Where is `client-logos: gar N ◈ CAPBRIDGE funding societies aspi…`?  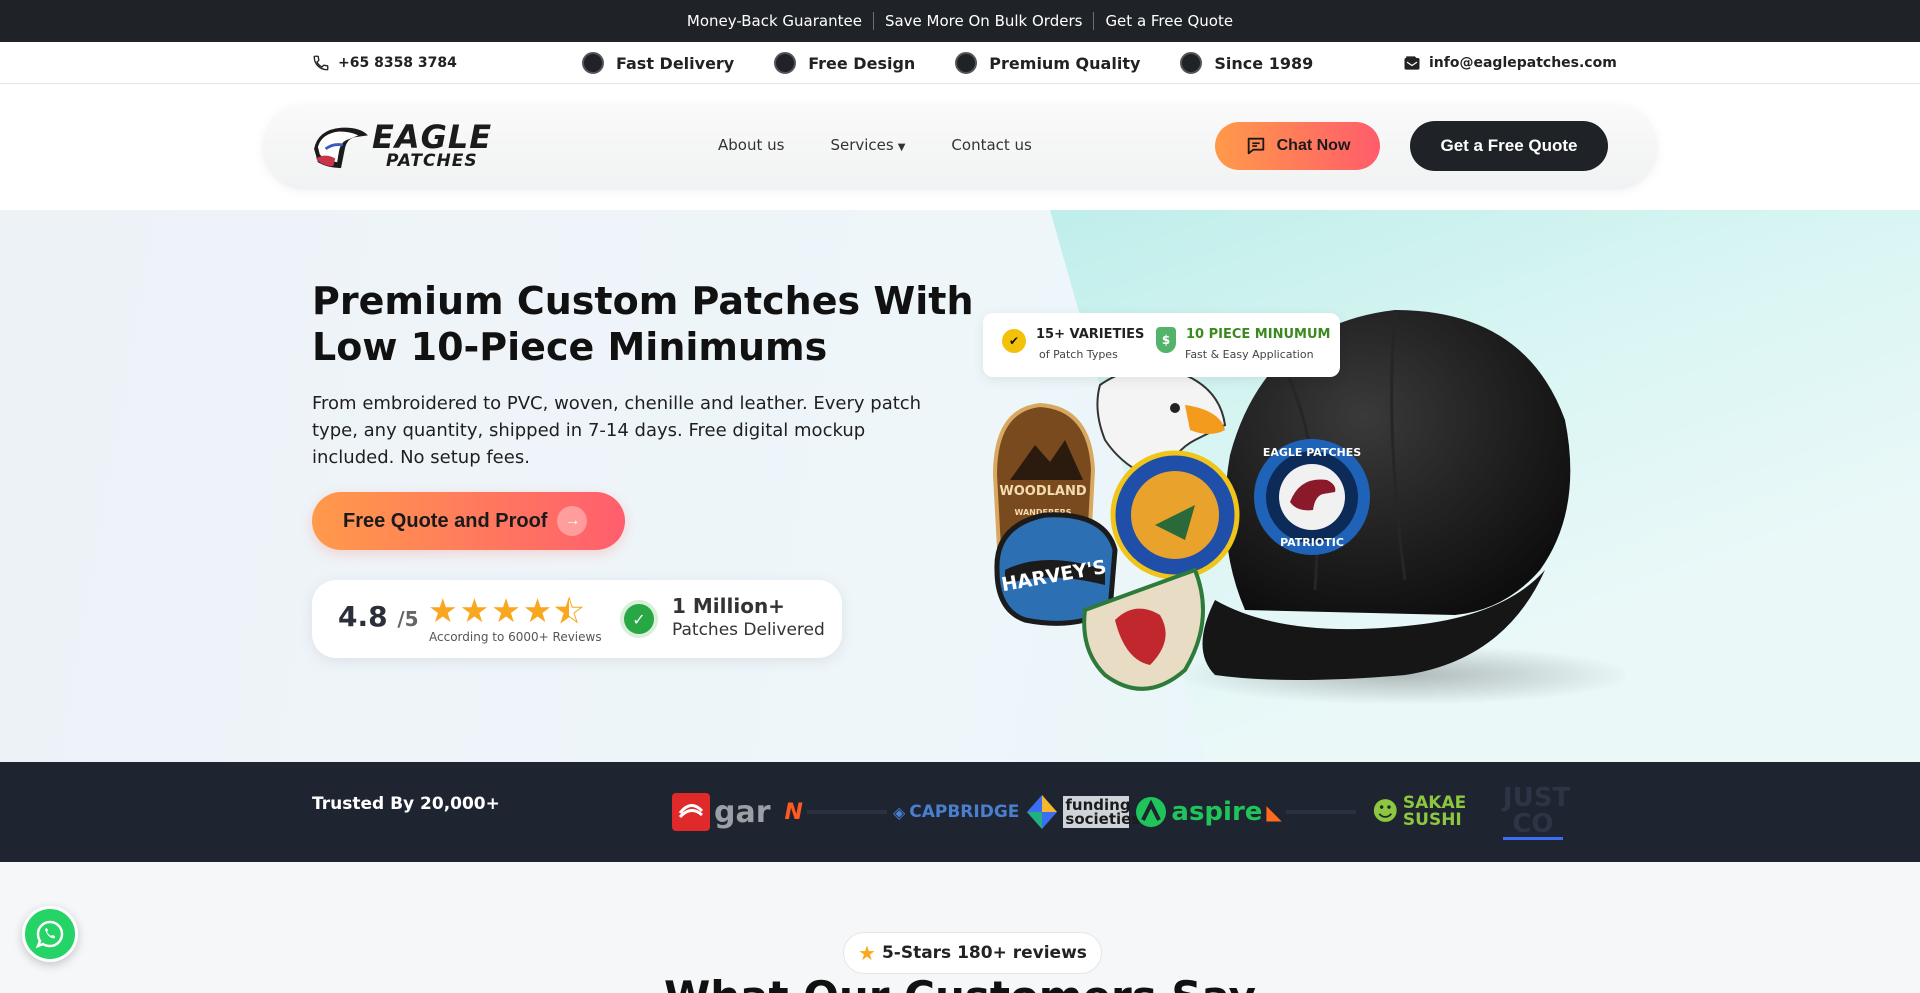 client-logos: gar N ◈ CAPBRIDGE funding societies aspi… is located at coordinates (1121, 812).